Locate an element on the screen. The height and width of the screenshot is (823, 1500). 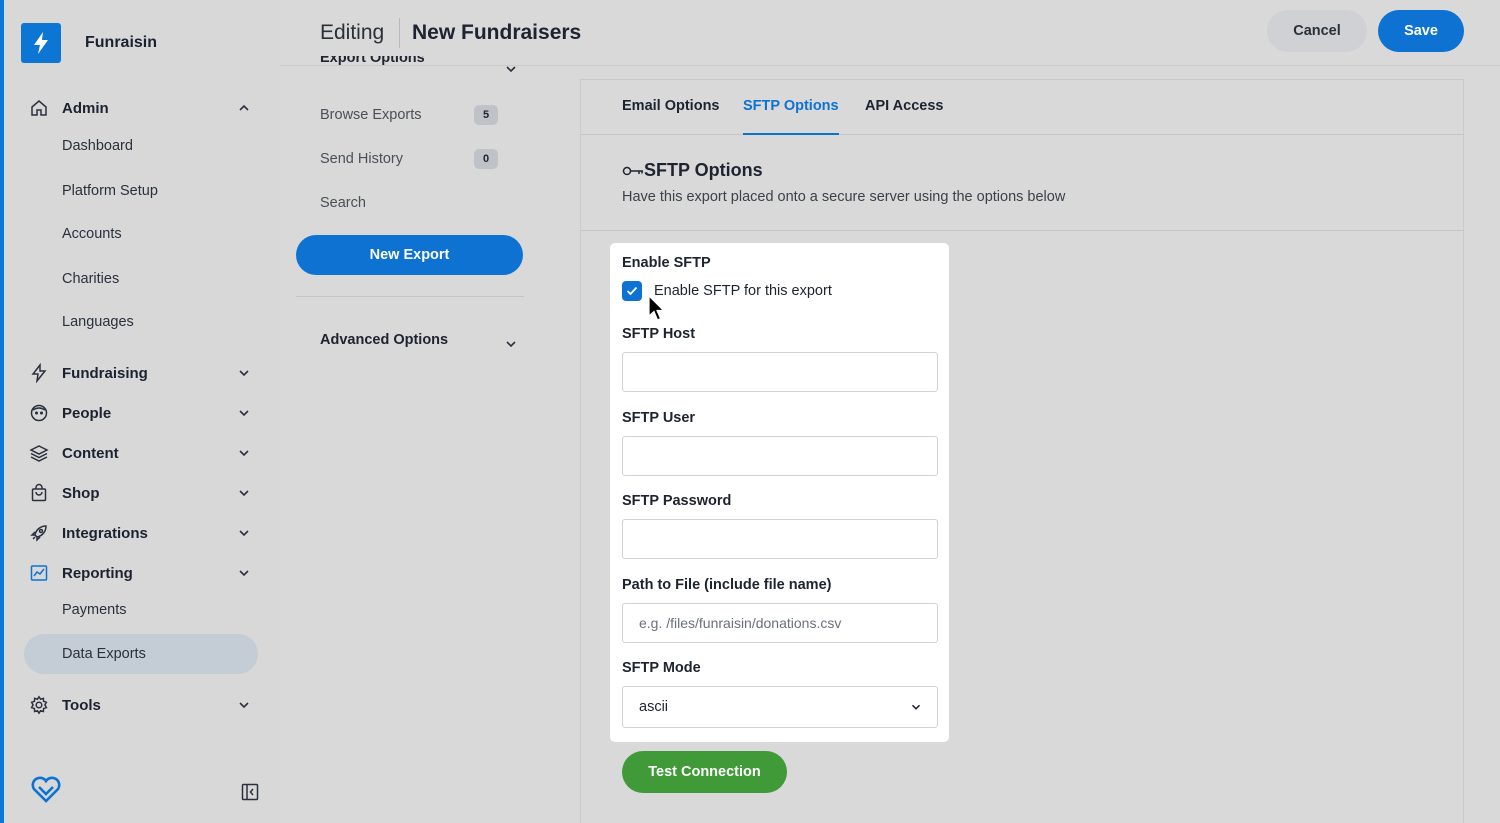
save-button: Save is located at coordinates (1421, 31).